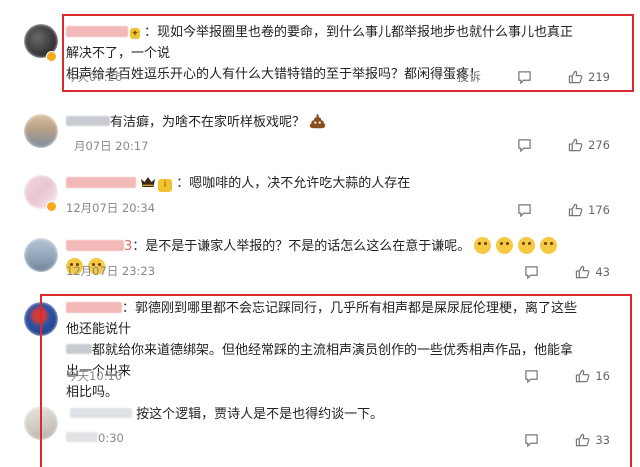 This screenshot has width=640, height=467. I want to click on comment-line-1: 现如今举报圈里也卷的要命，到什么事儿都举报地步也就什么事儿也真正解决不了，一个说, so click(320, 43).